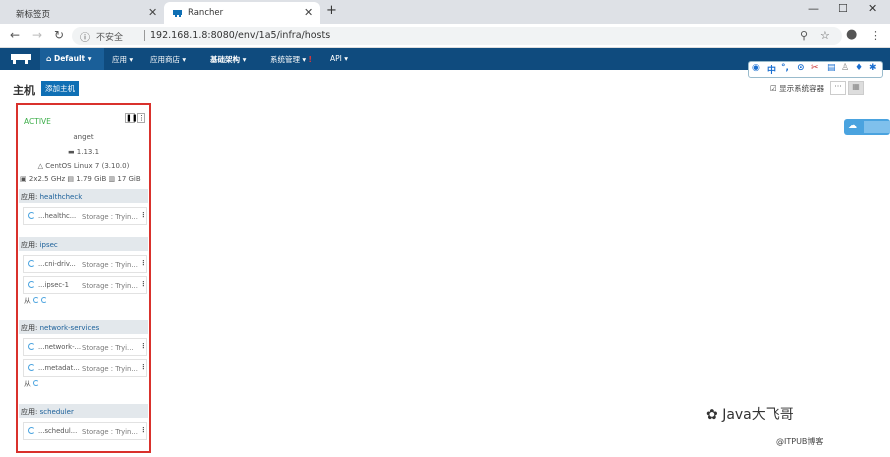 Image resolution: width=890 pixels, height=457 pixels. I want to click on host-resources: ▣ 2x2.5 GHz ▤ 1.79 GiB ▥ 17 GiB, so click(80, 179).